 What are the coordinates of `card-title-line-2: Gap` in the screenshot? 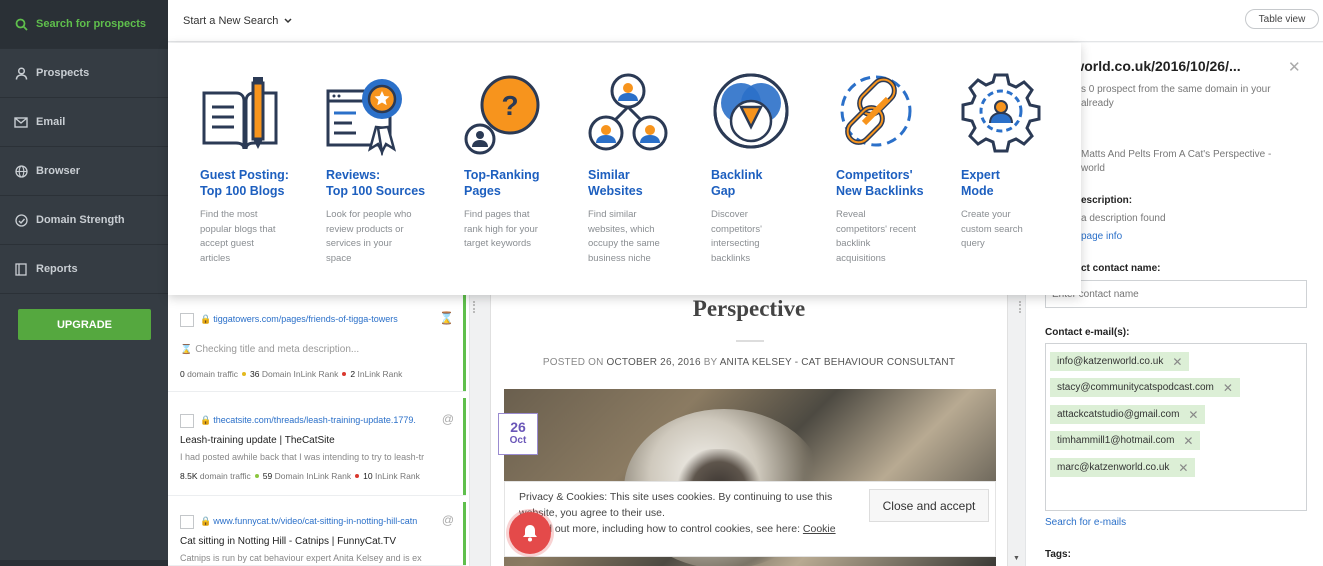 It's located at (723, 191).